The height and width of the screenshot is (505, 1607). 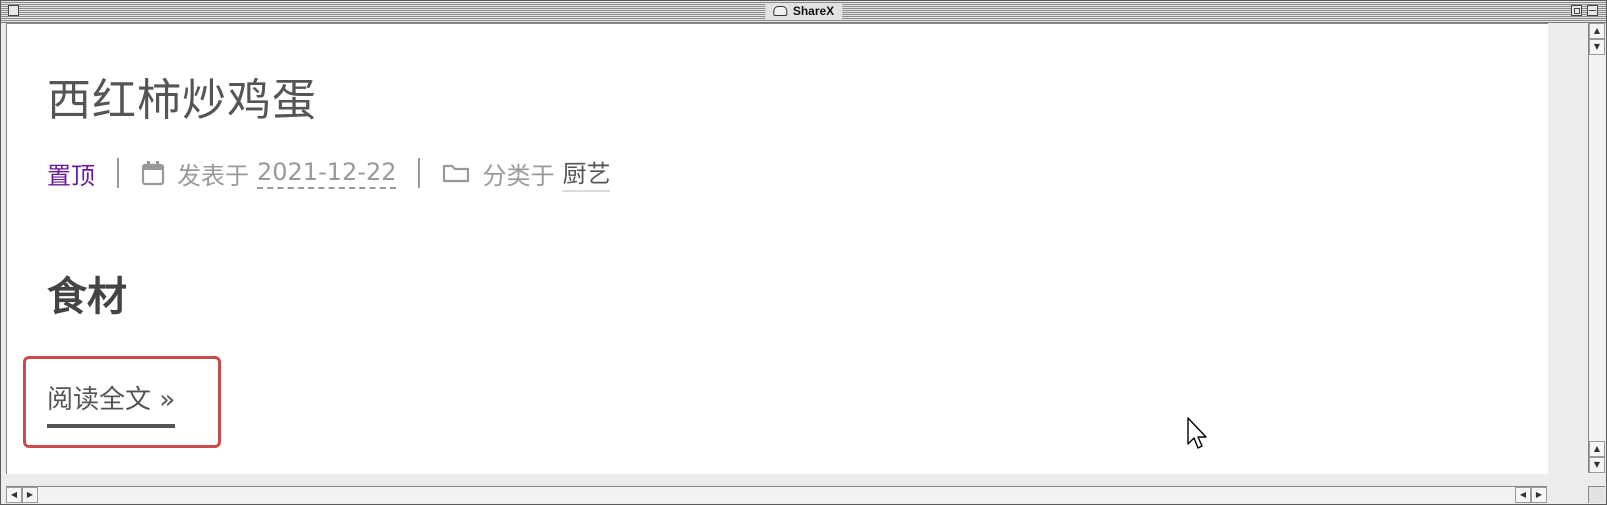 What do you see at coordinates (1596, 494) in the screenshot?
I see `resize-corner` at bounding box center [1596, 494].